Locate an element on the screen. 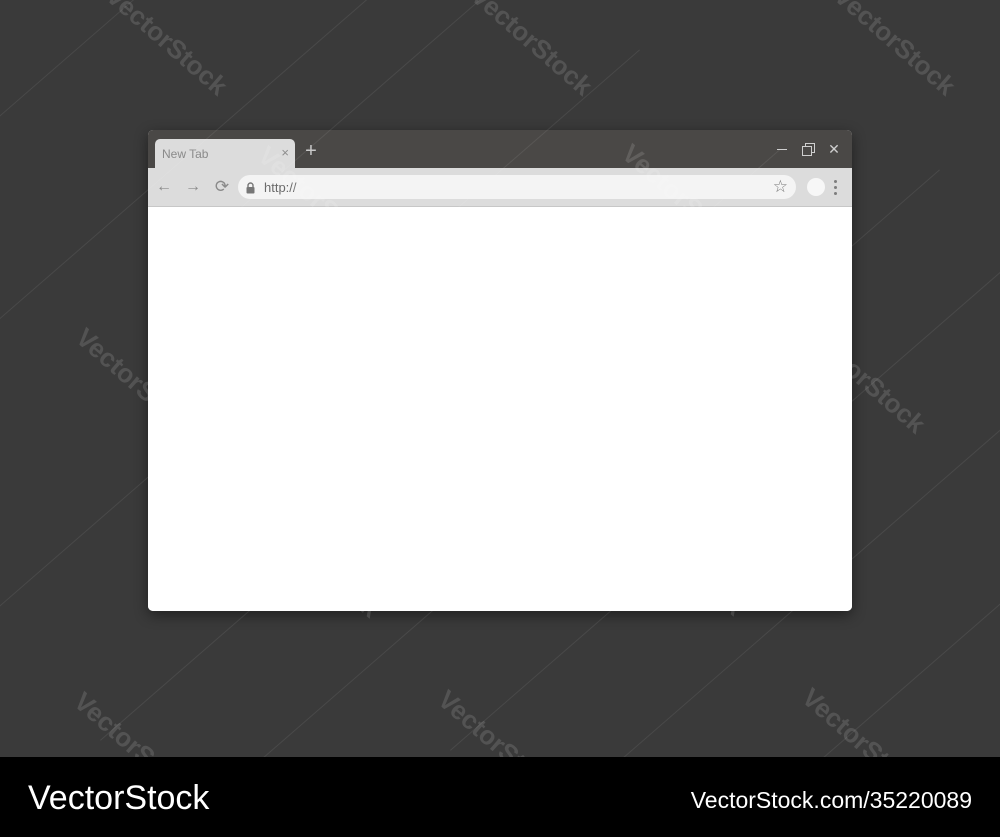 This screenshot has height=837, width=1000. new-tab-plus-icon: + is located at coordinates (311, 151).